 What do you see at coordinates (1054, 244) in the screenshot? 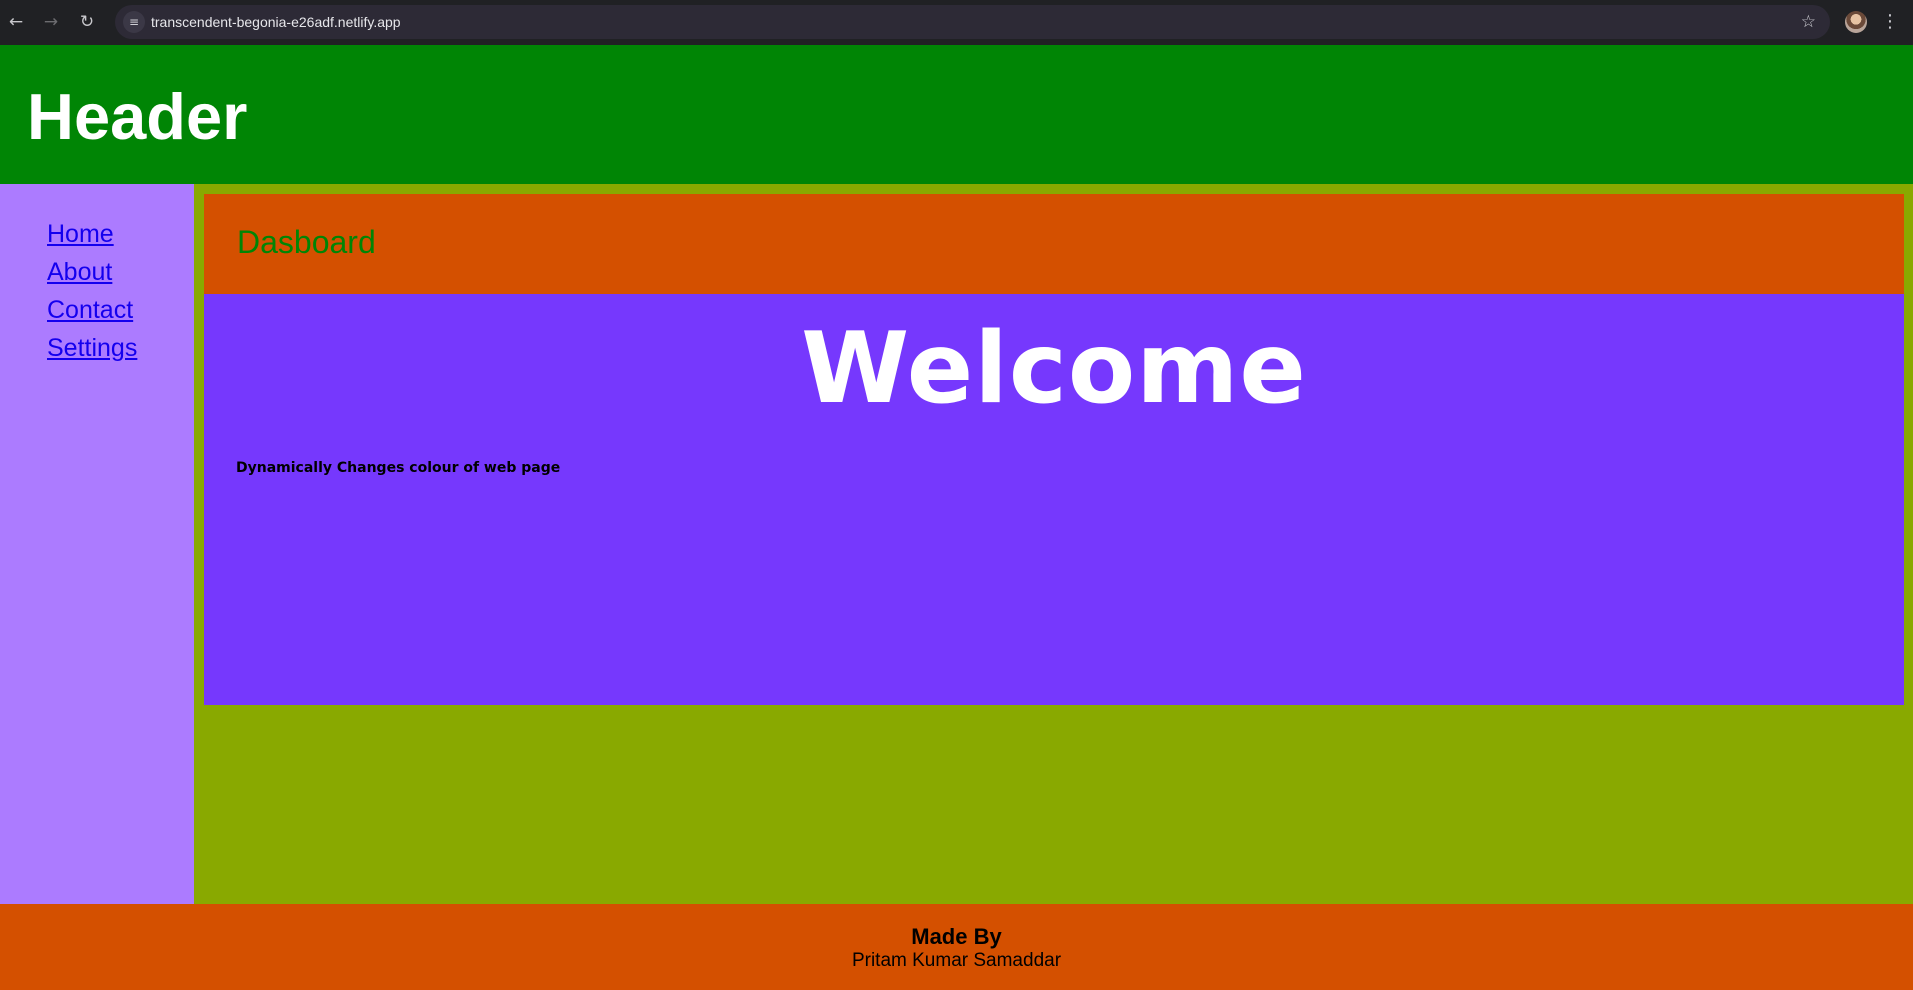
I see `dashboard-banner: Dasboard` at bounding box center [1054, 244].